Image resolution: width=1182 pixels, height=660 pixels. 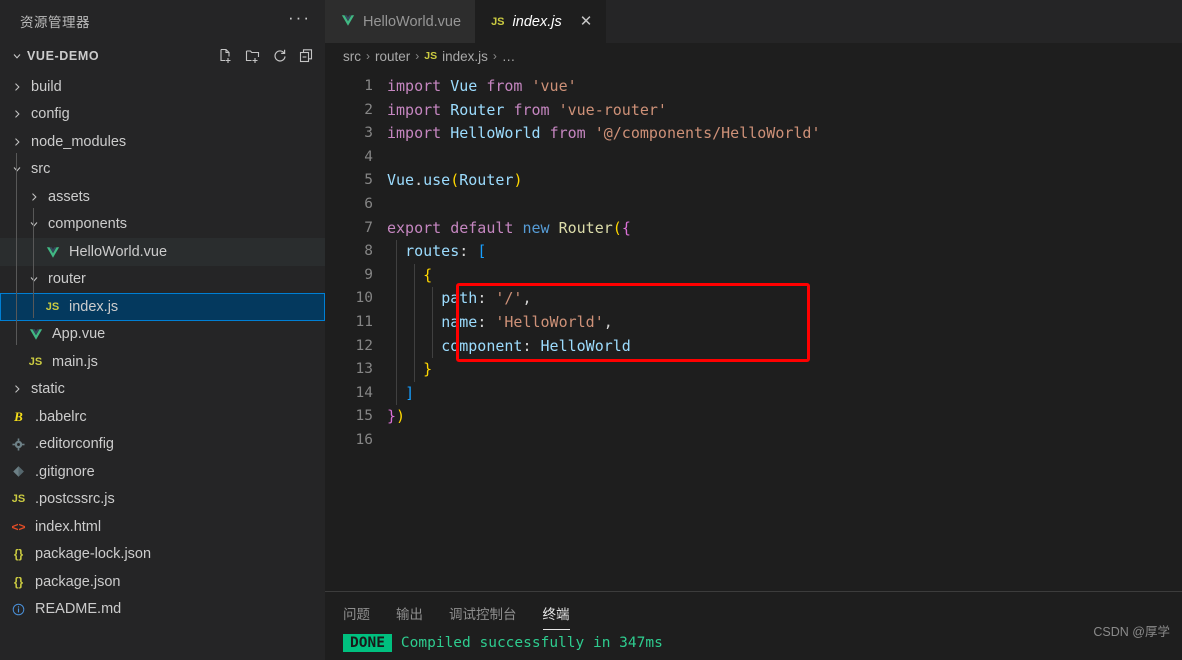 I want to click on line-number: 2, so click(x=368, y=109).